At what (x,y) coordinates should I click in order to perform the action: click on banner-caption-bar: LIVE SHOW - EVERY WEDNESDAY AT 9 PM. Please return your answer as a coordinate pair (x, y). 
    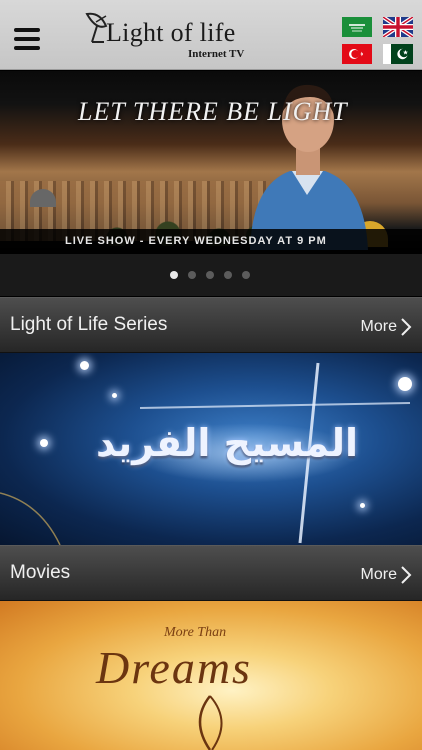
    Looking at the image, I should click on (211, 241).